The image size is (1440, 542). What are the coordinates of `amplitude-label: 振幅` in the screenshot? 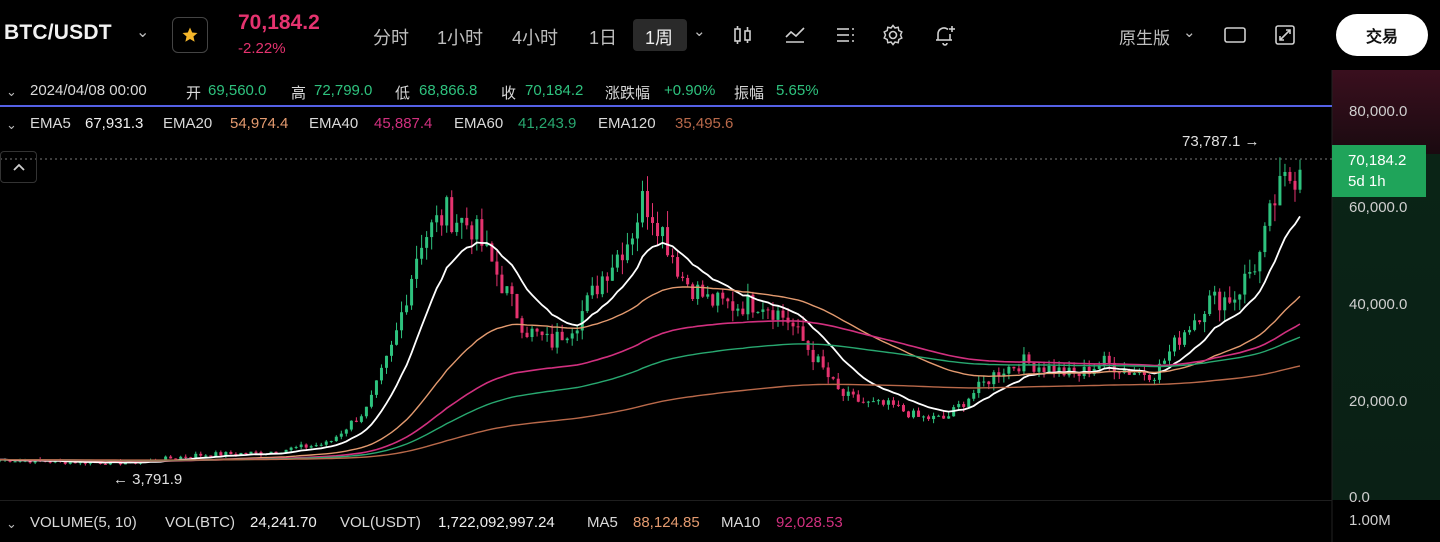 It's located at (749, 93).